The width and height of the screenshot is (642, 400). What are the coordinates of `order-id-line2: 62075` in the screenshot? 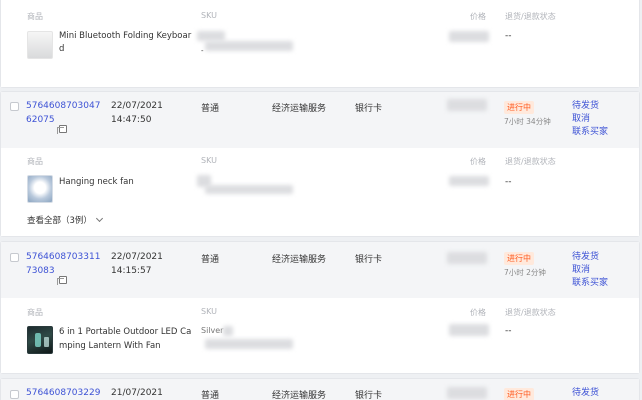 It's located at (40, 120).